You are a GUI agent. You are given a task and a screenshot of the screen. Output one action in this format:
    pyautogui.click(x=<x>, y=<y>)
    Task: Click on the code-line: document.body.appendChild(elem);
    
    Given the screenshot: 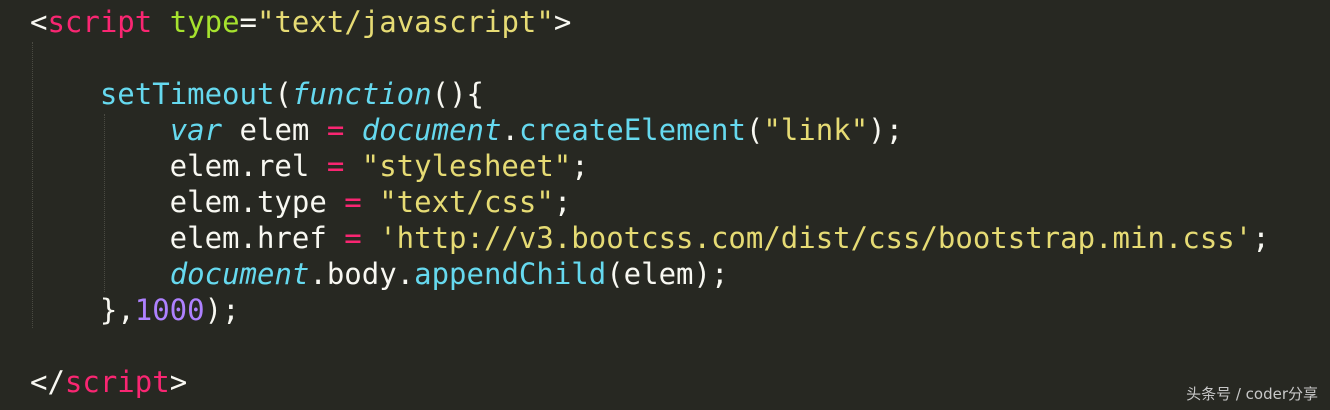 What is the action you would take?
    pyautogui.click(x=379, y=274)
    